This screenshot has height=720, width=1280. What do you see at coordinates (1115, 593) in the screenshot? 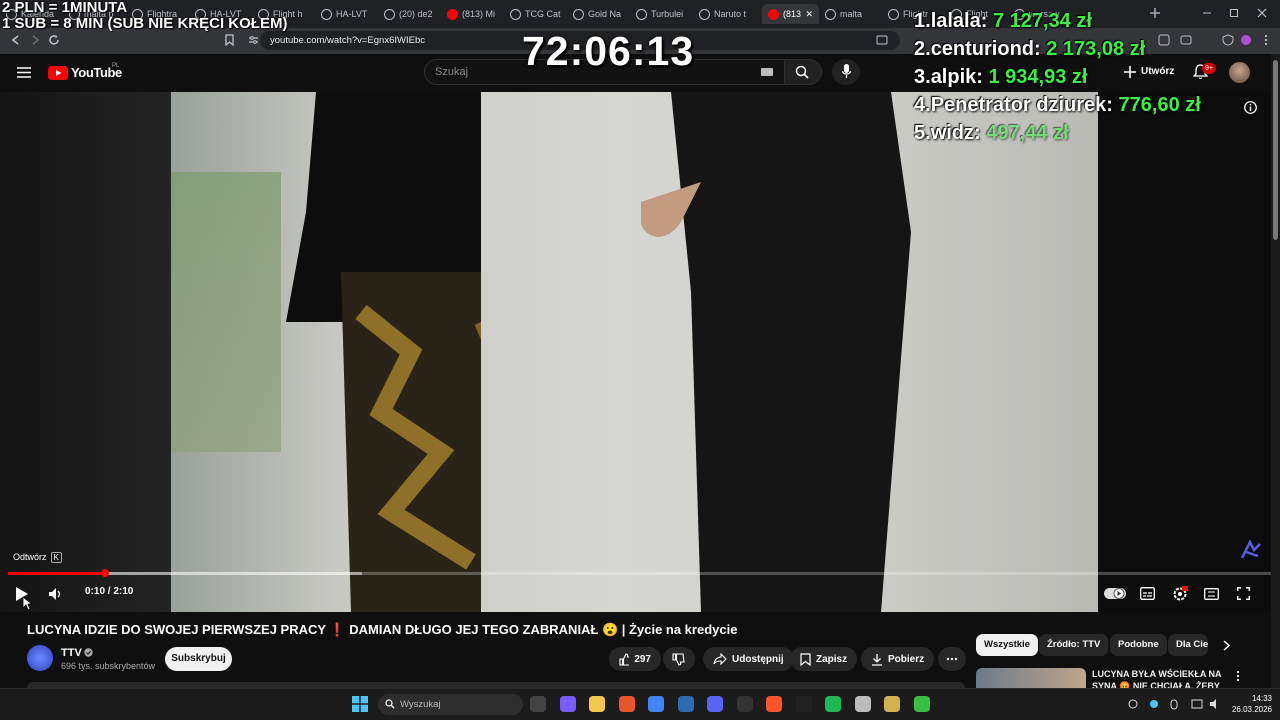
I see `autoplay-toggle-icon` at bounding box center [1115, 593].